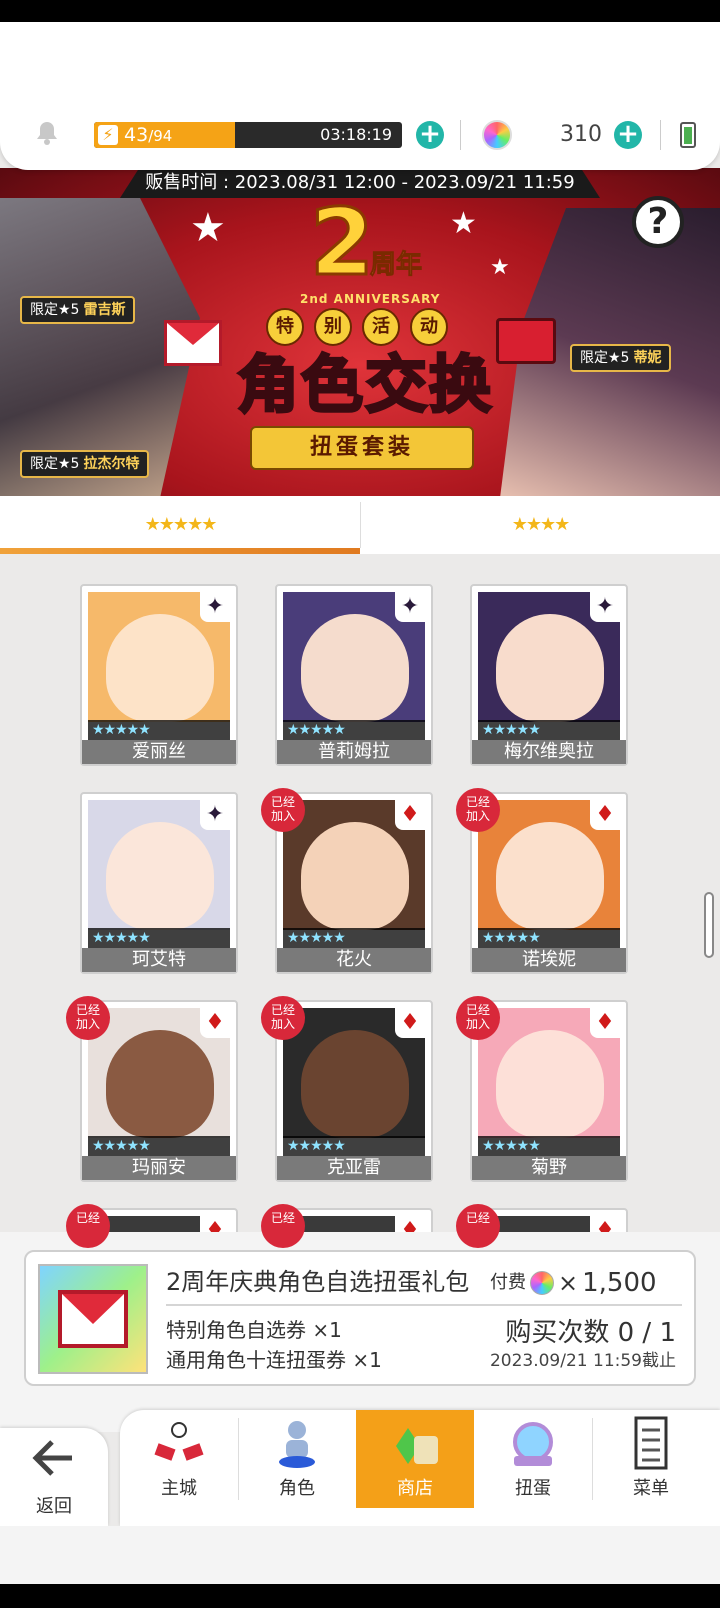 This screenshot has width=720, height=1608. I want to click on system-nav-area, so click(360, 1555).